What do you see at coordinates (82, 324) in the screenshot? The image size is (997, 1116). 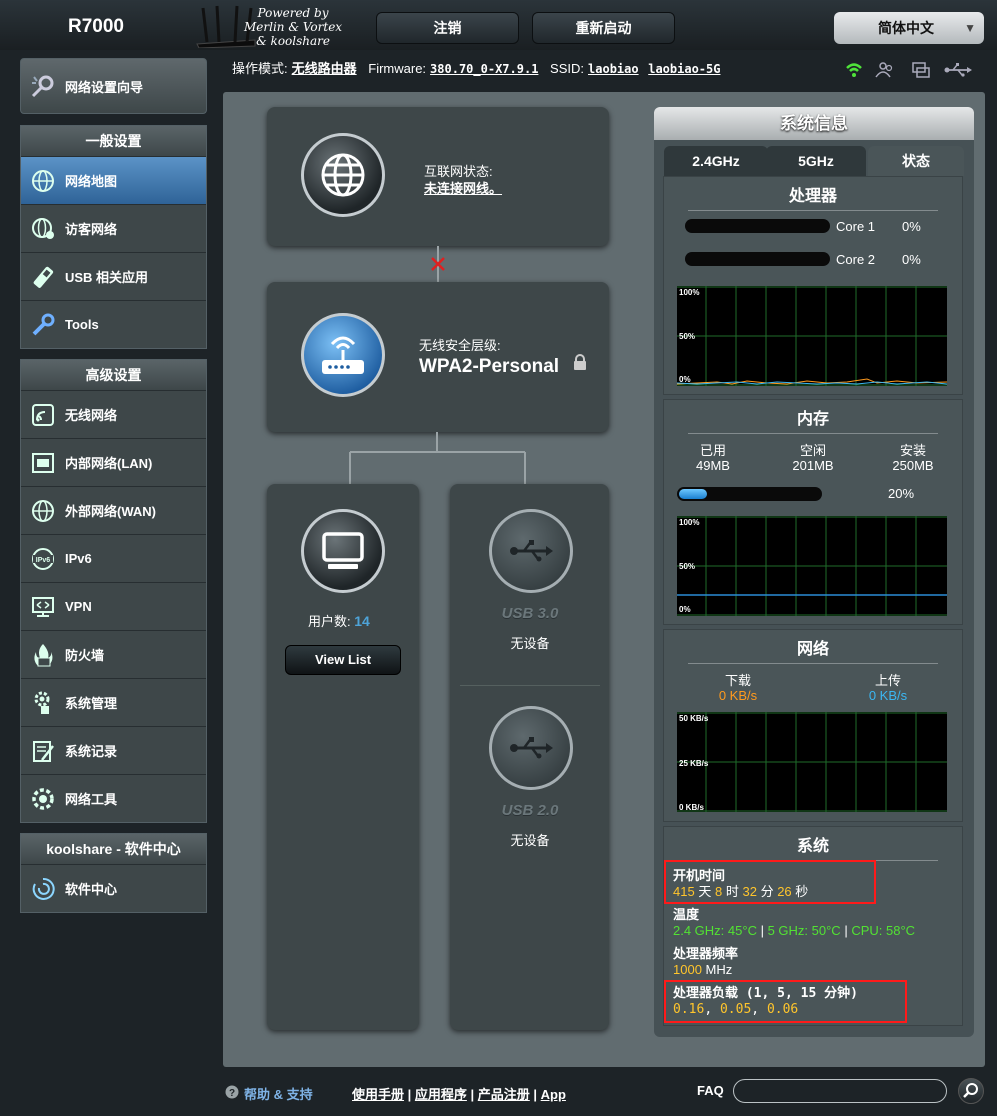 I see `sidebar-label: Tools` at bounding box center [82, 324].